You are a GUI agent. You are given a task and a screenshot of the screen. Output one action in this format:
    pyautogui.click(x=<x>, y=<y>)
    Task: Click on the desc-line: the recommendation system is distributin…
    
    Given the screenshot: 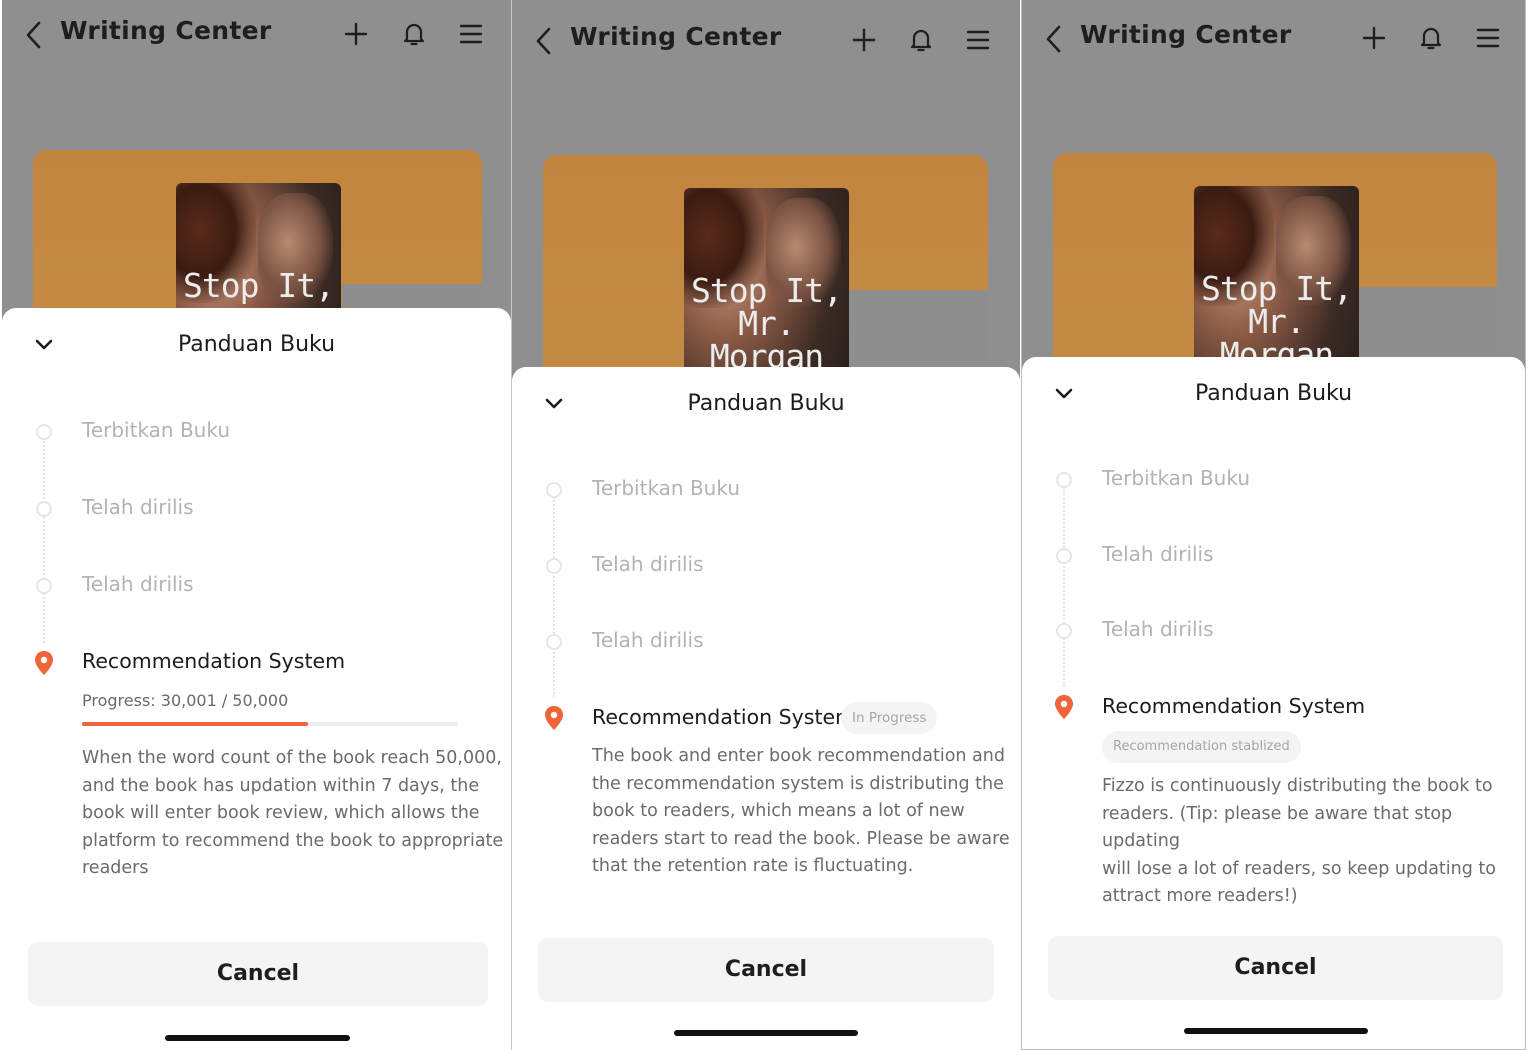 What is the action you would take?
    pyautogui.click(x=798, y=783)
    